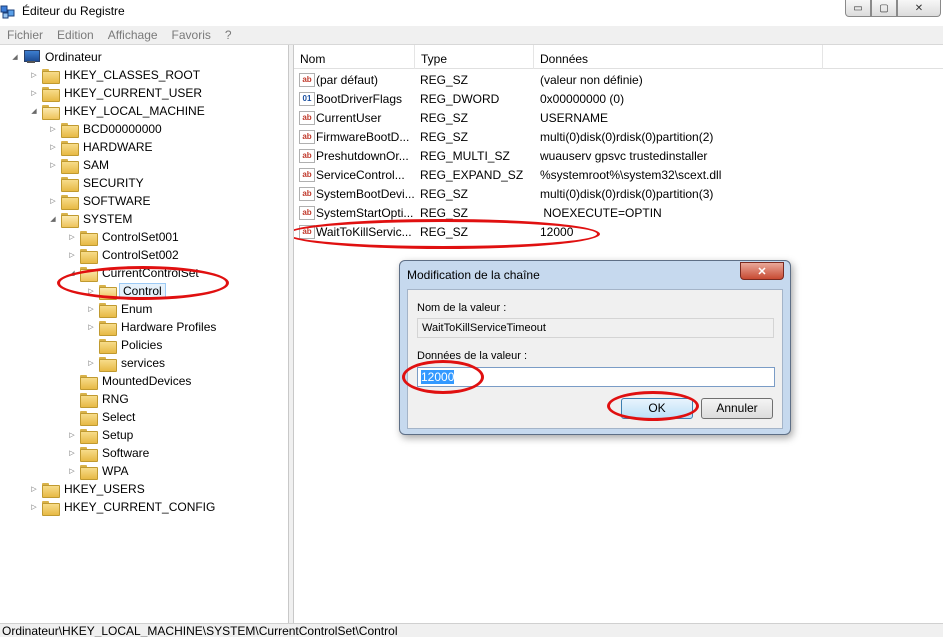 The width and height of the screenshot is (943, 637). Describe the element at coordinates (57, 57) in the screenshot. I see `tree-node-ordinateur: ◢ Ordinateur` at that location.